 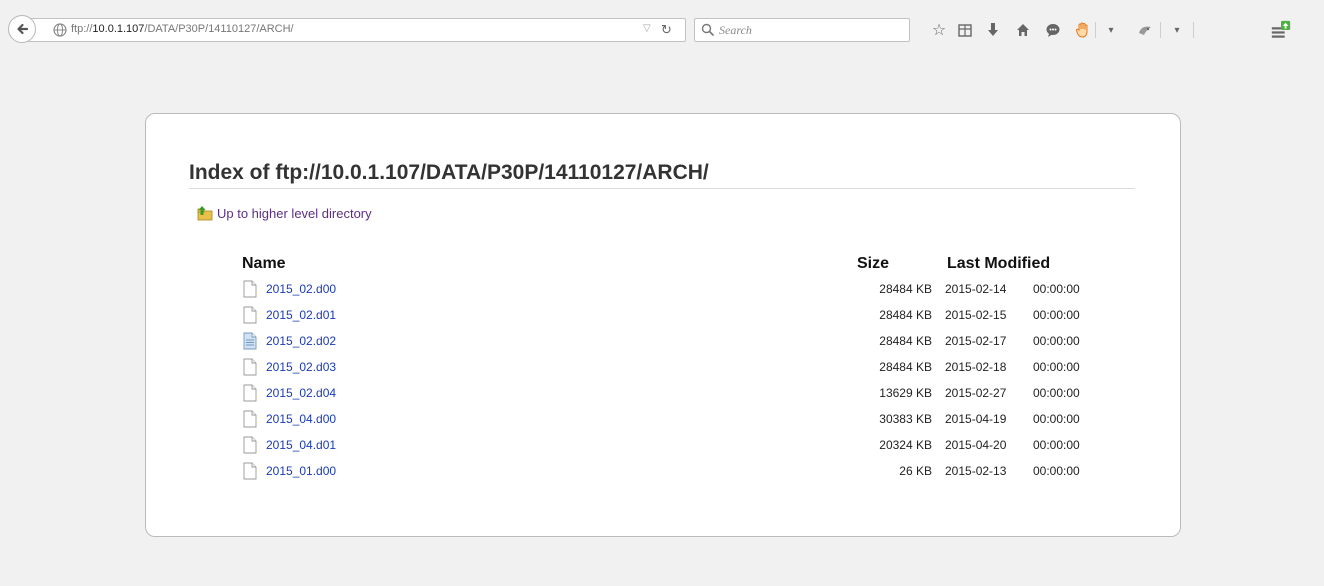 What do you see at coordinates (976, 471) in the screenshot?
I see `file-date: 2015-02-13` at bounding box center [976, 471].